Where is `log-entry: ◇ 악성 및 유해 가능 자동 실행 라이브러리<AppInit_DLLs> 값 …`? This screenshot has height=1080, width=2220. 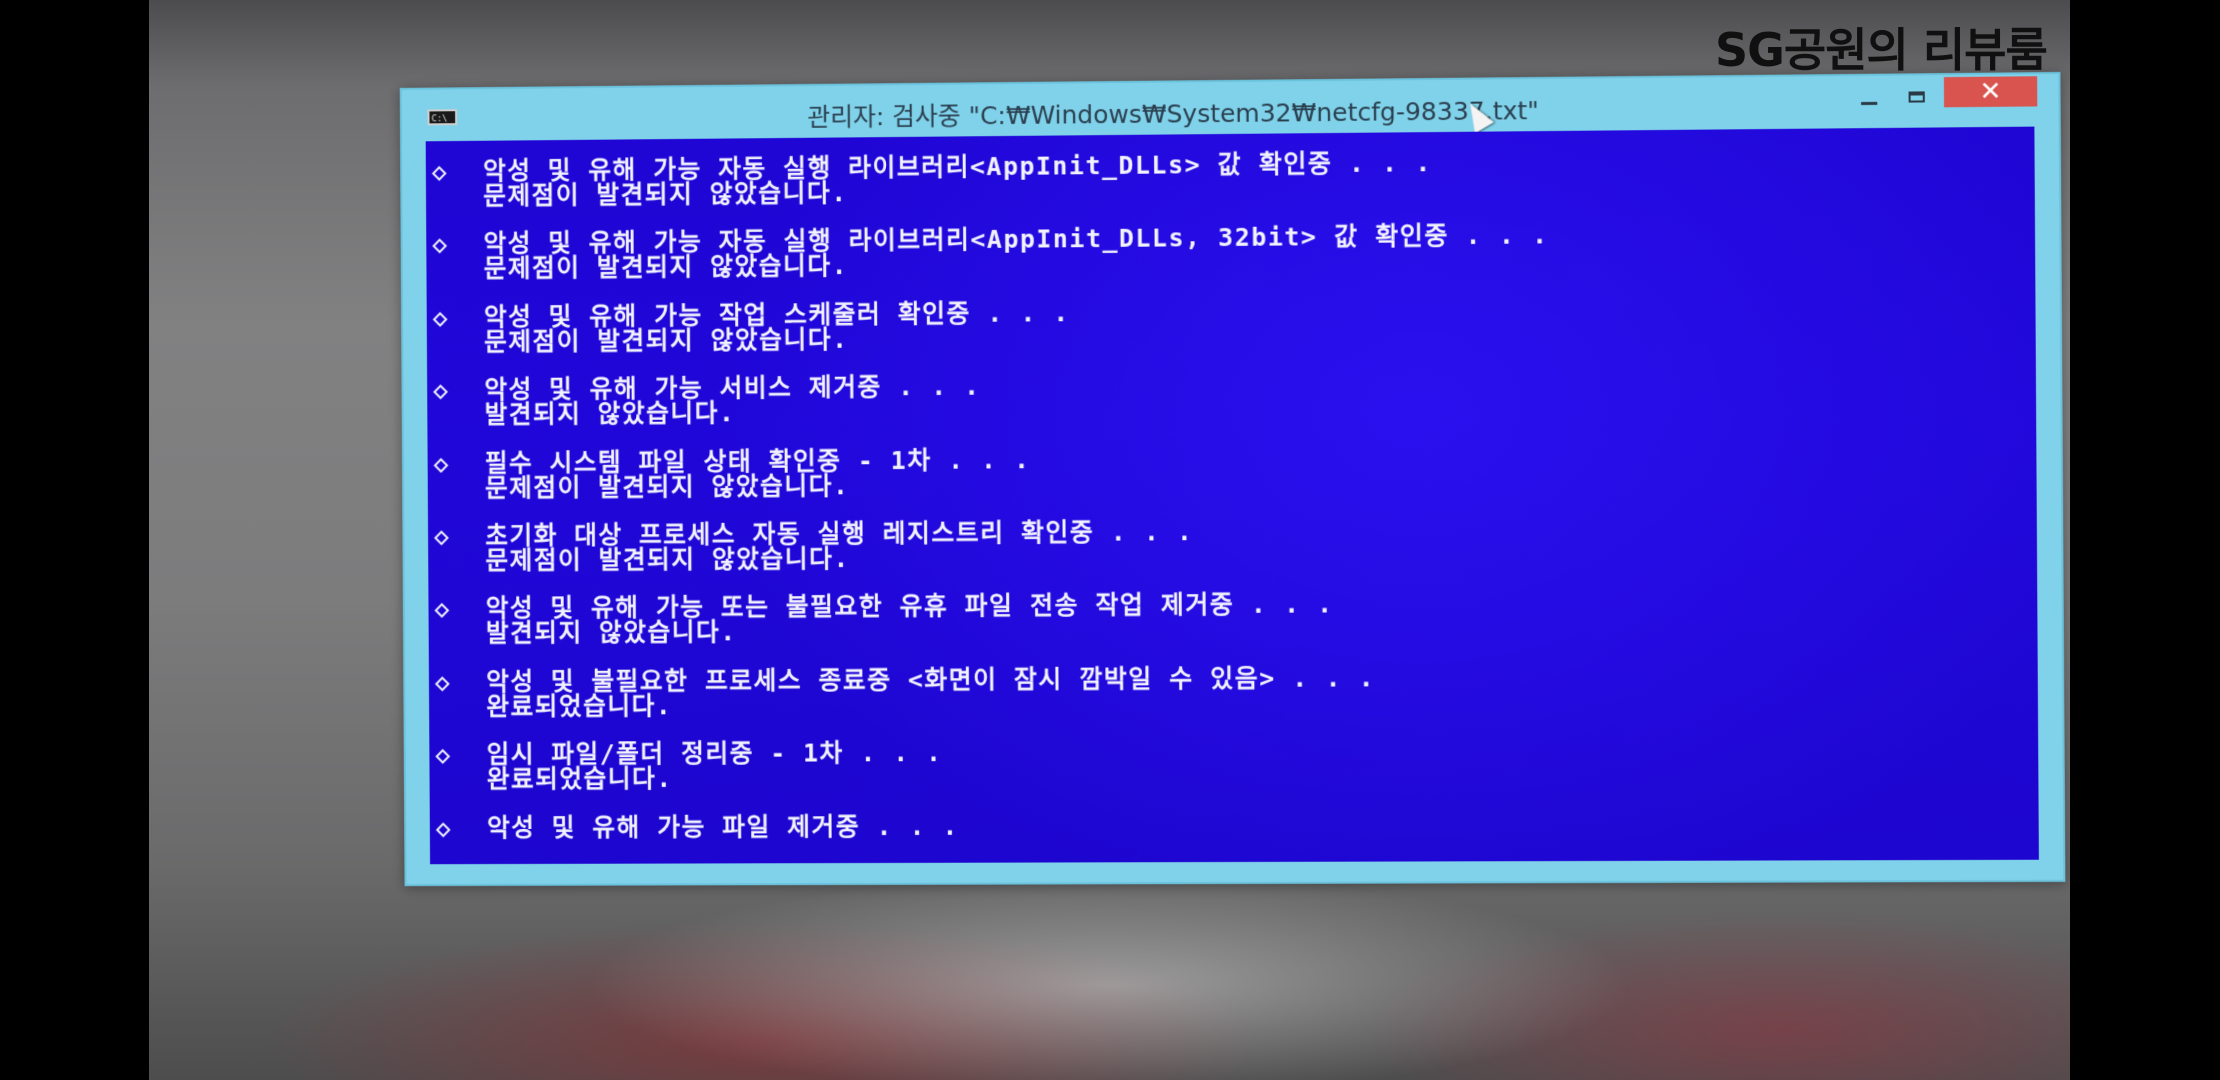 log-entry: ◇ 악성 및 유해 가능 자동 실행 라이브러리<AppInit_DLLs> 값 … is located at coordinates (1227, 188).